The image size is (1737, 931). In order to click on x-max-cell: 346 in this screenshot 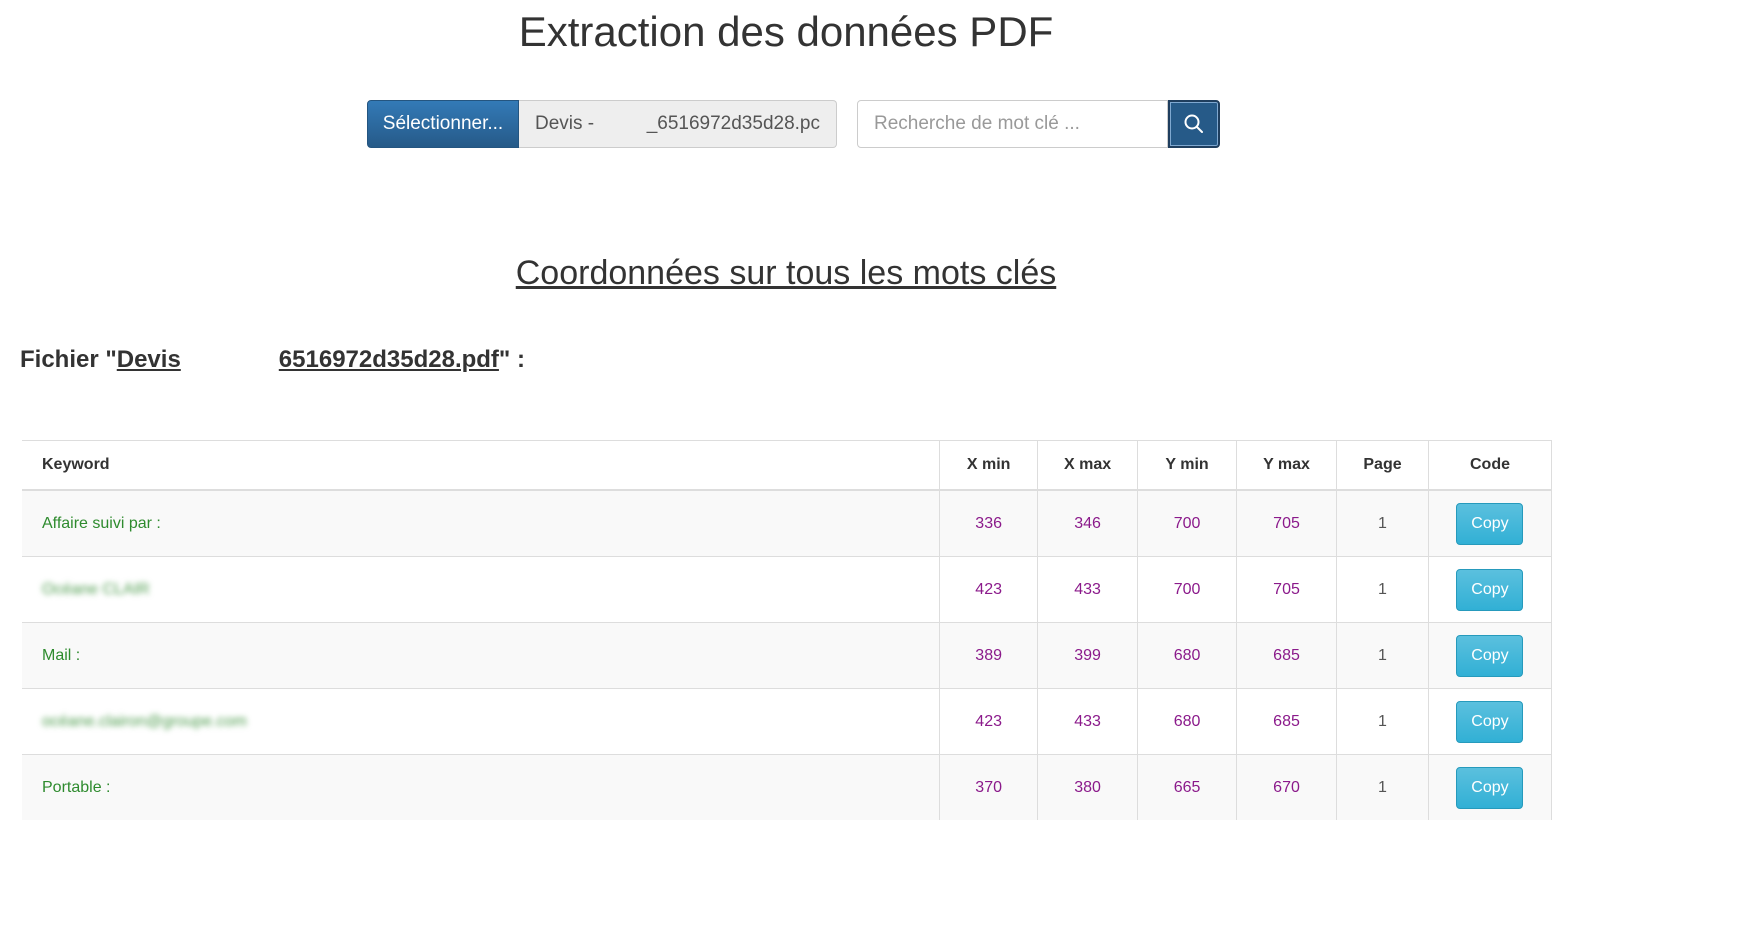, I will do `click(1087, 523)`.